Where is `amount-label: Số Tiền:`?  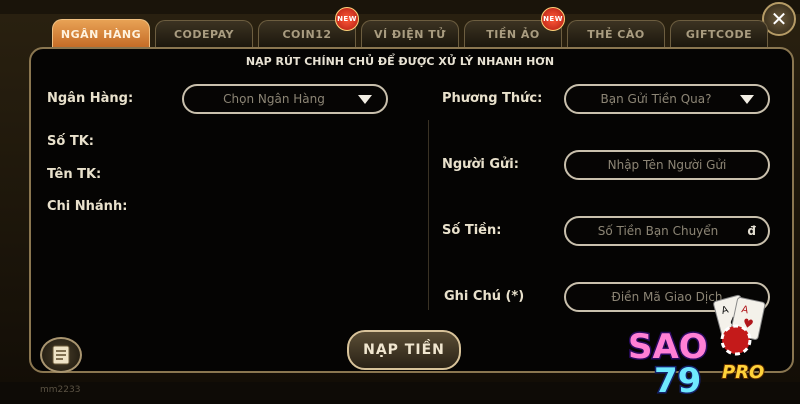 amount-label: Số Tiền: is located at coordinates (472, 230).